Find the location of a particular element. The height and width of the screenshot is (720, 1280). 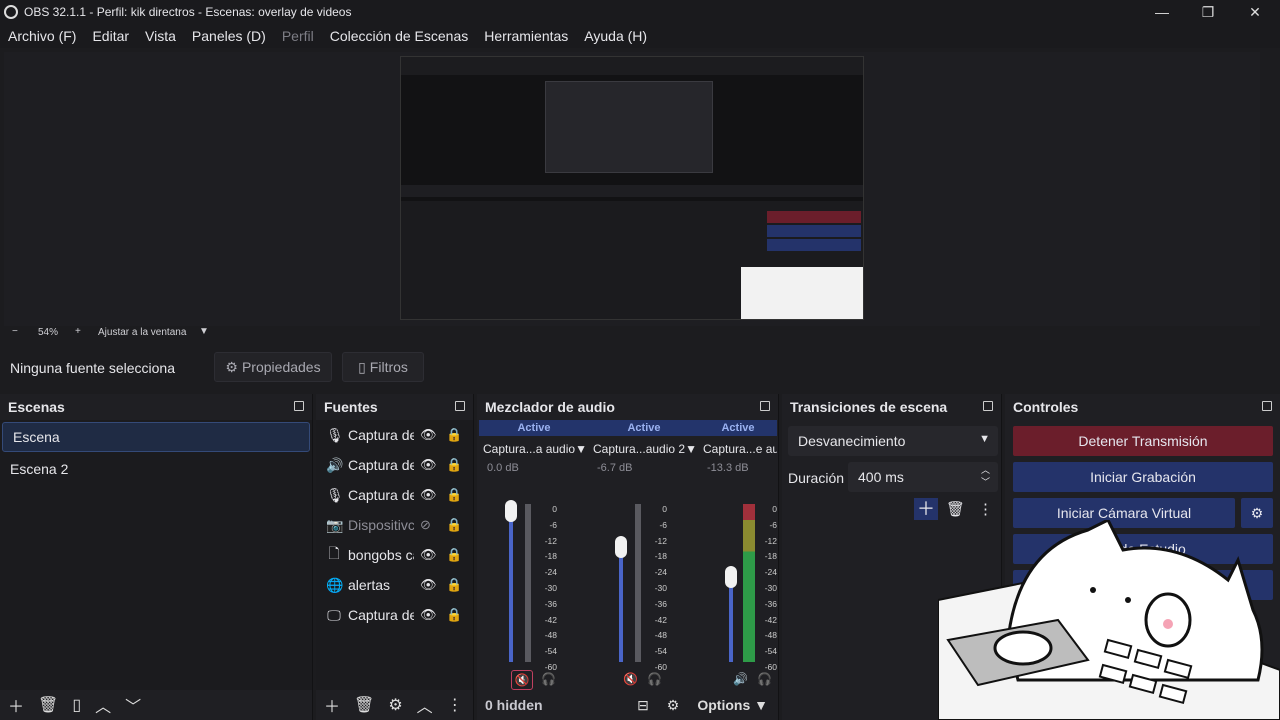

source-item: 🖵 Captura de 👁 🔒 is located at coordinates (394, 615).